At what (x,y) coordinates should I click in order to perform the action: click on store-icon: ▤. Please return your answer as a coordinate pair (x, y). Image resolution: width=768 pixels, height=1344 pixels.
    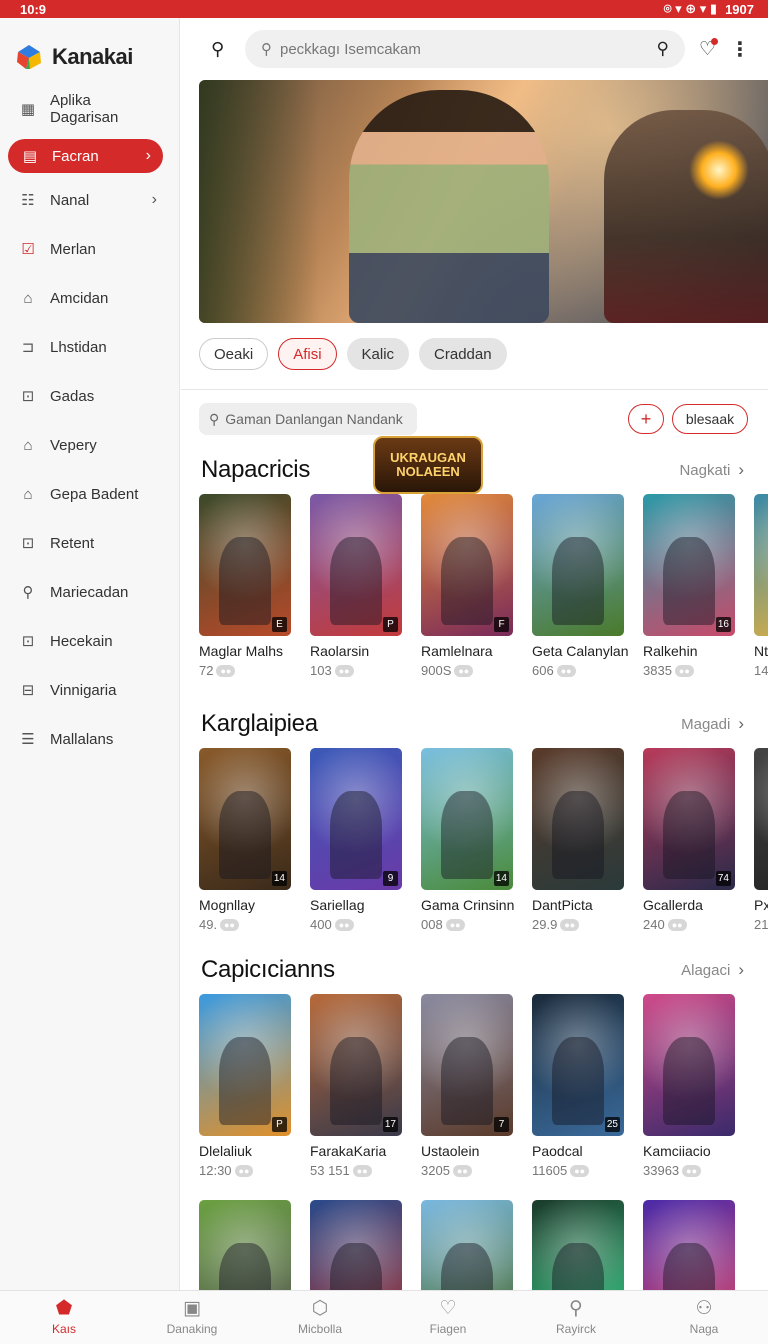
    Looking at the image, I should click on (30, 156).